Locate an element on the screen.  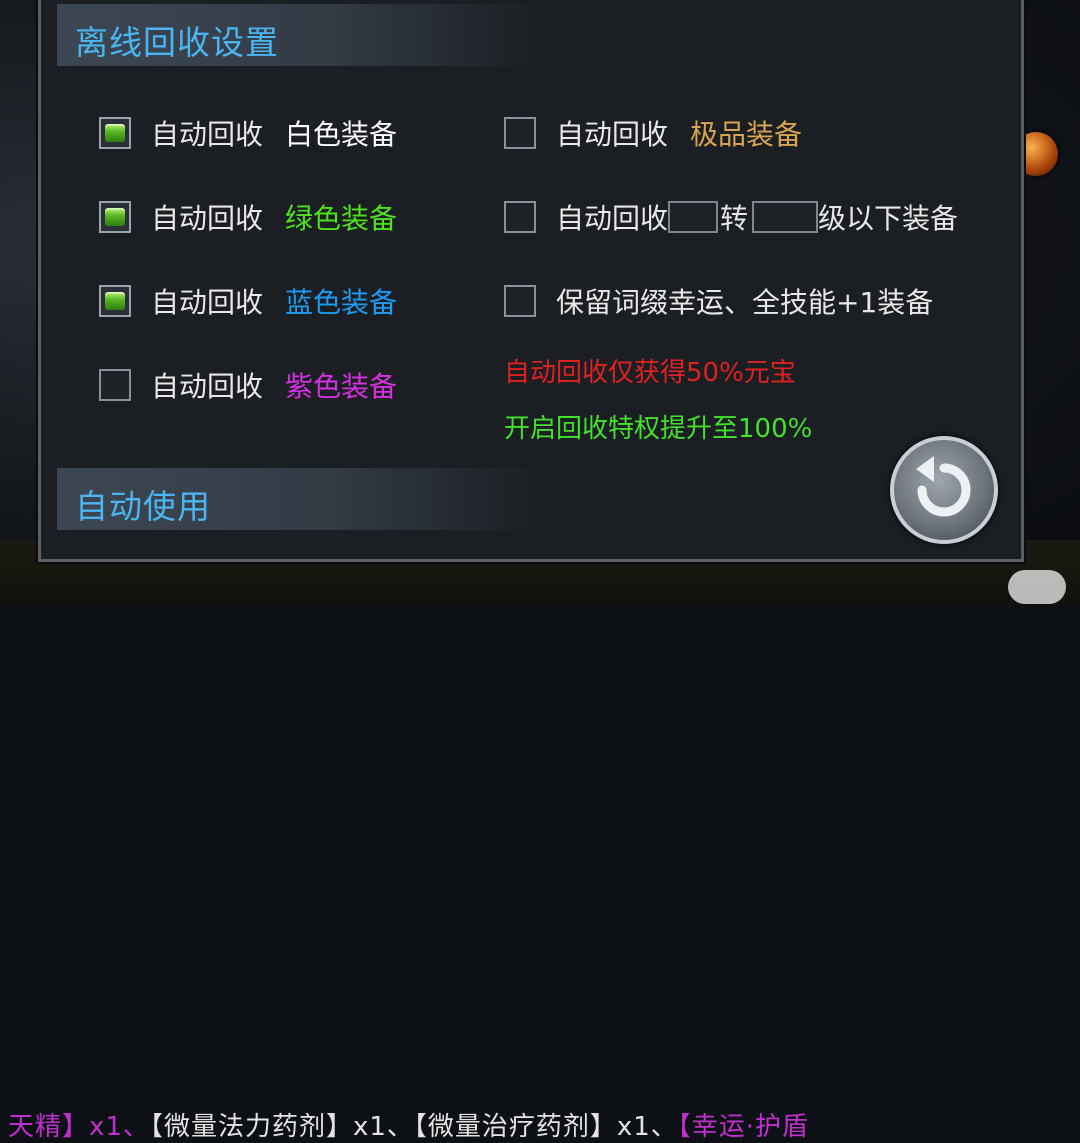
back-button is located at coordinates (944, 490).